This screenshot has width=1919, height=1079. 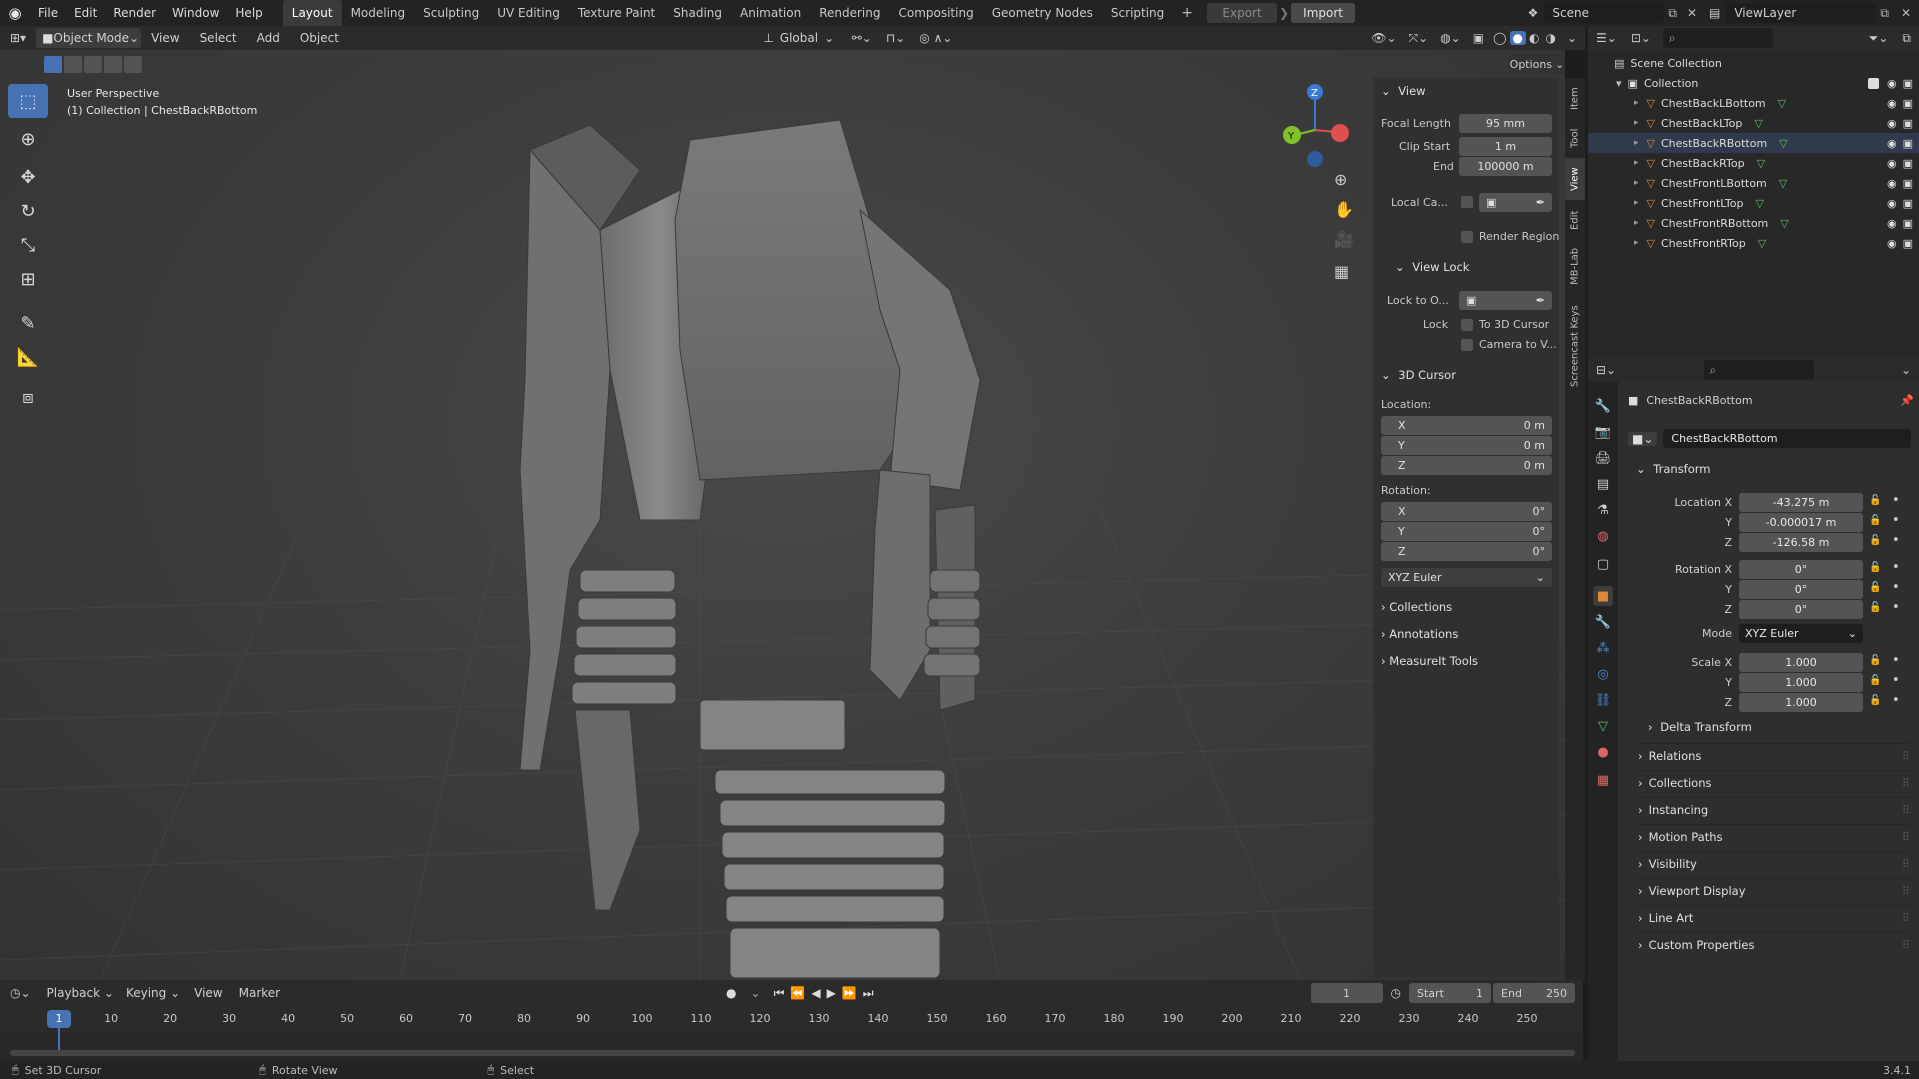 What do you see at coordinates (1137, 13) in the screenshot?
I see `workspace-tab-scripting: Scripting` at bounding box center [1137, 13].